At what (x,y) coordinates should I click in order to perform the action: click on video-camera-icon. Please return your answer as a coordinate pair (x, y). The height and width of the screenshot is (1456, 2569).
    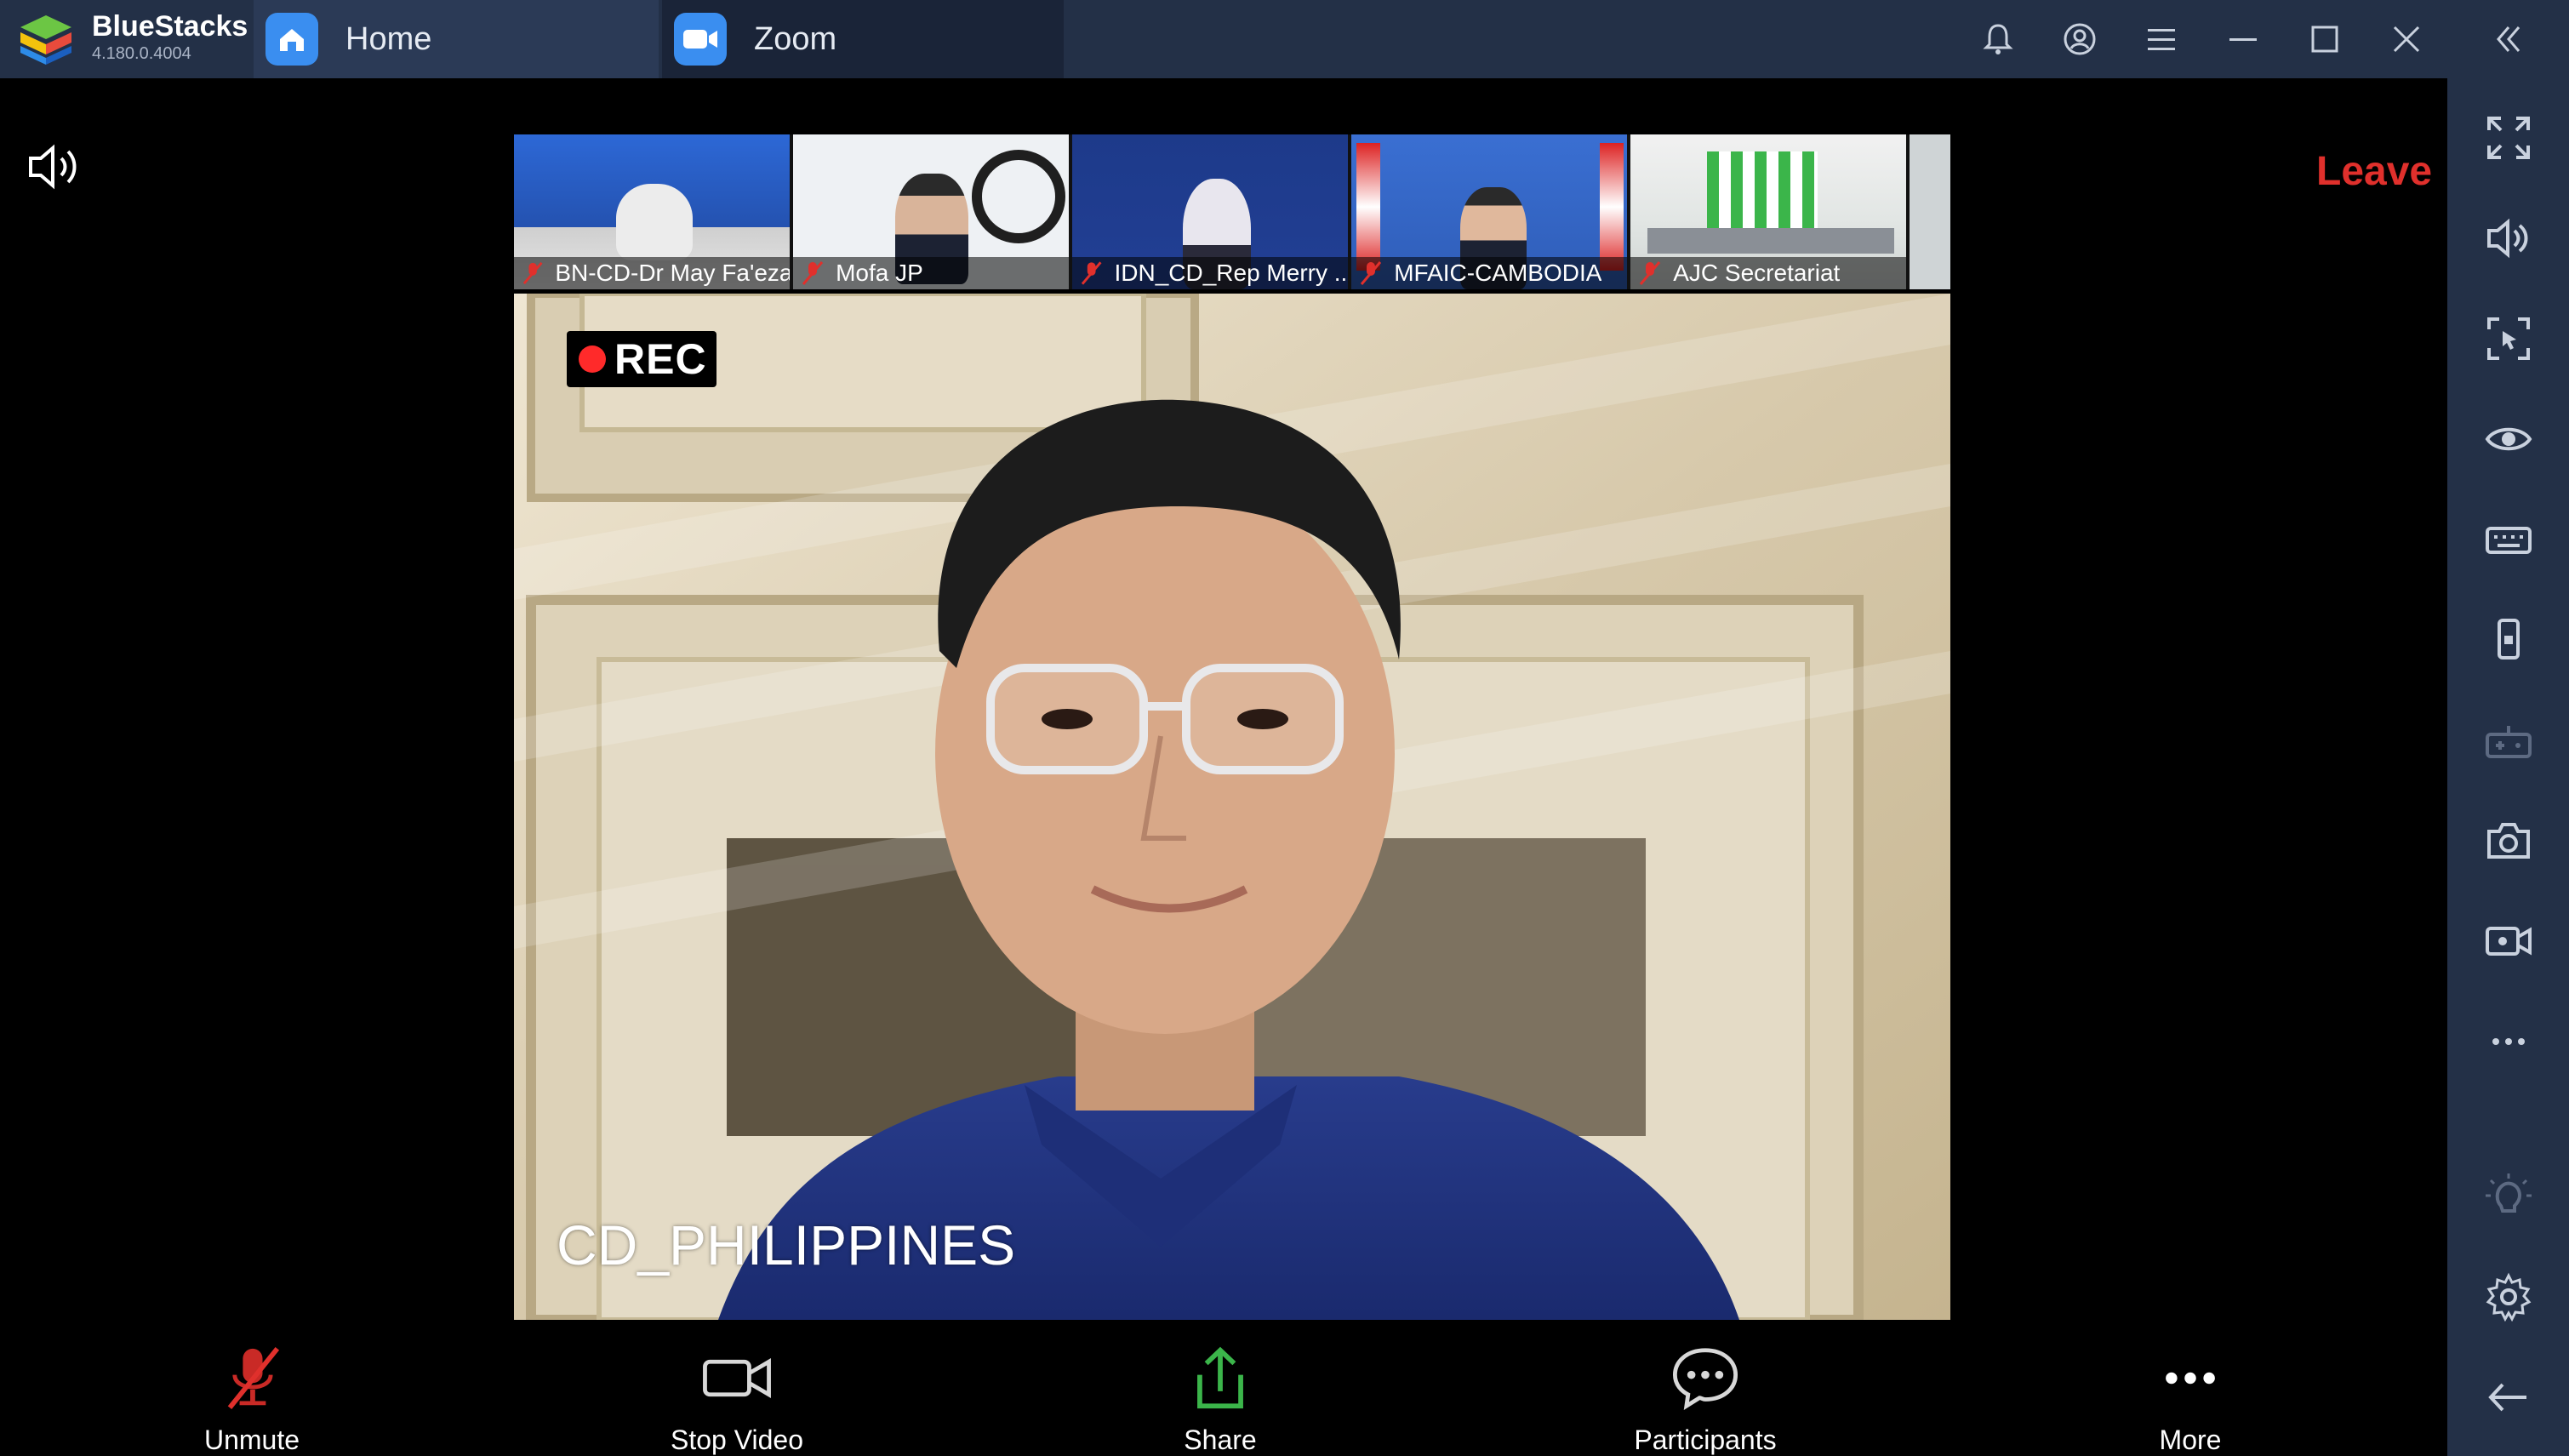
    Looking at the image, I should click on (737, 1378).